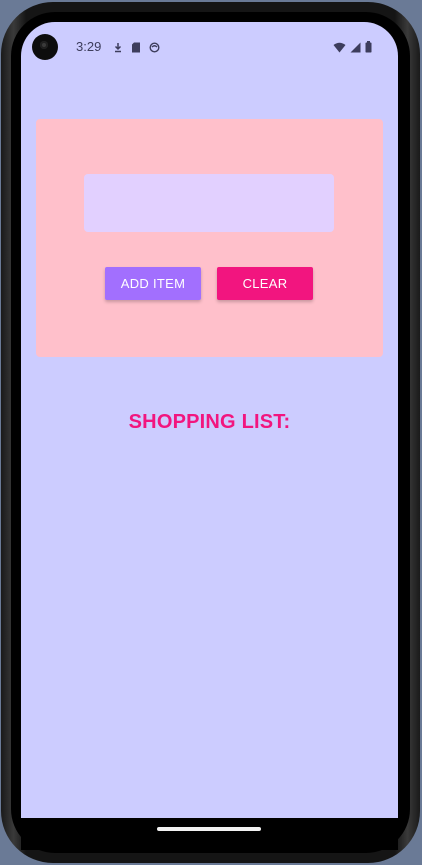  Describe the element at coordinates (154, 49) in the screenshot. I see `sync-icon` at that location.